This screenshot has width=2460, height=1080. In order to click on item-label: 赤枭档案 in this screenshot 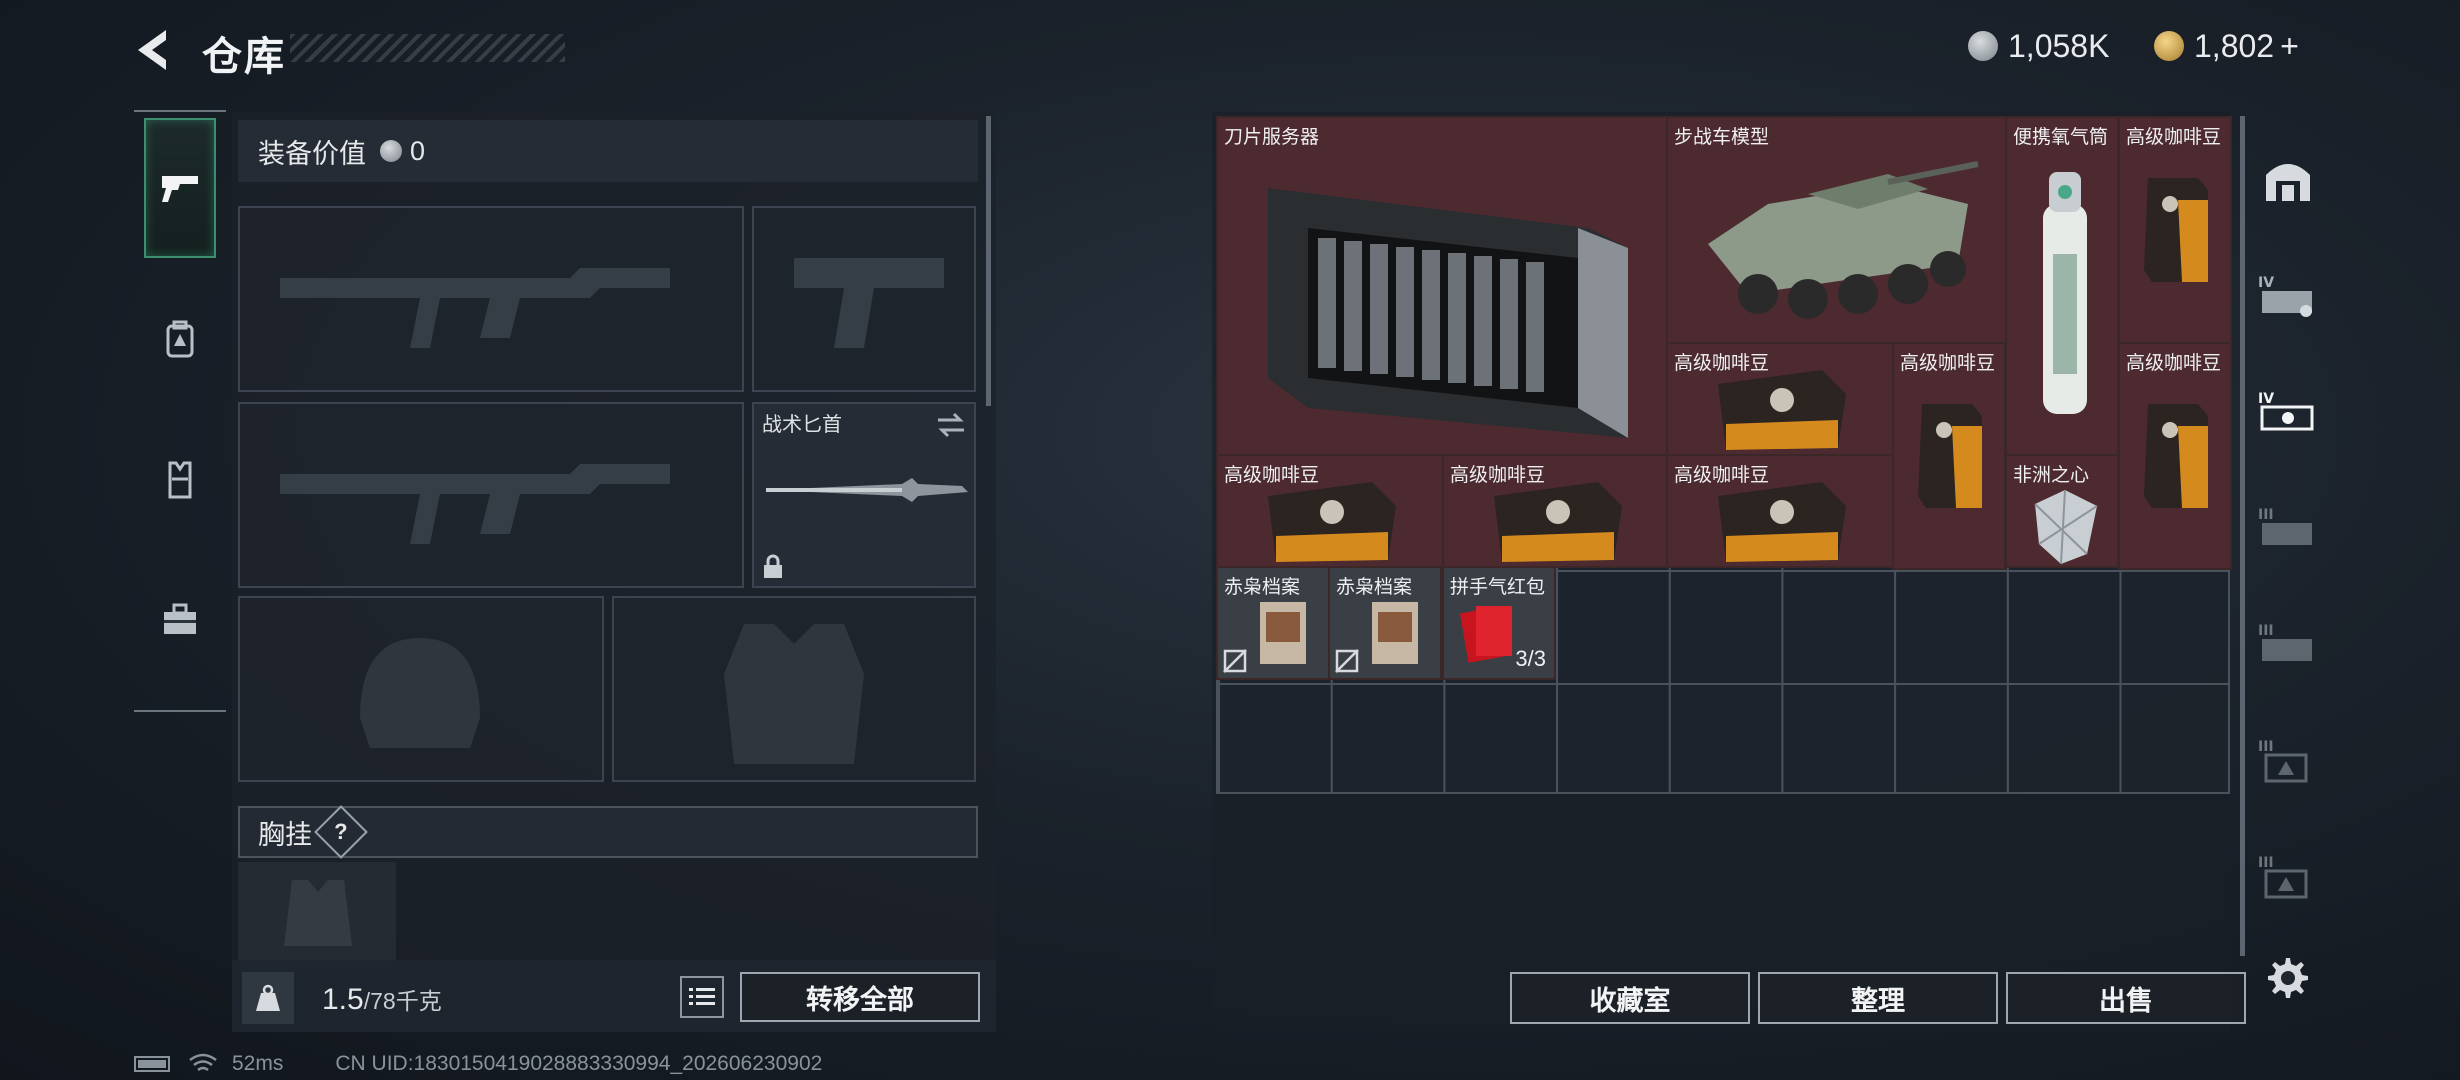, I will do `click(1262, 587)`.